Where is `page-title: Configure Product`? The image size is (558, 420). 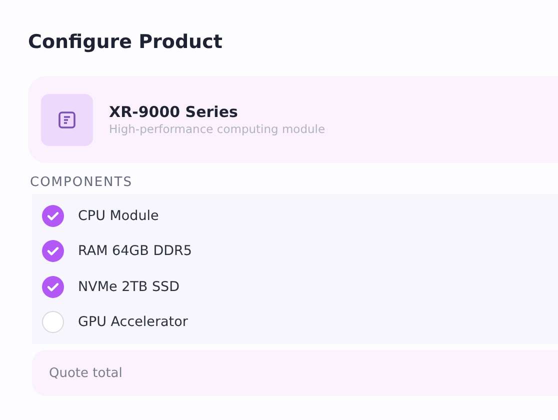 page-title: Configure Product is located at coordinates (126, 42).